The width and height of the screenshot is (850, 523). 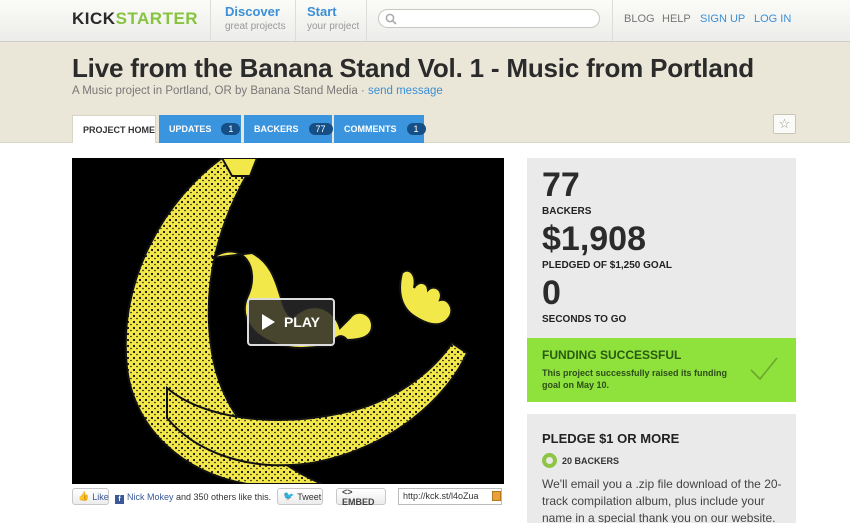 I want to click on facebook-like-button: 👍 Like, so click(x=90, y=496).